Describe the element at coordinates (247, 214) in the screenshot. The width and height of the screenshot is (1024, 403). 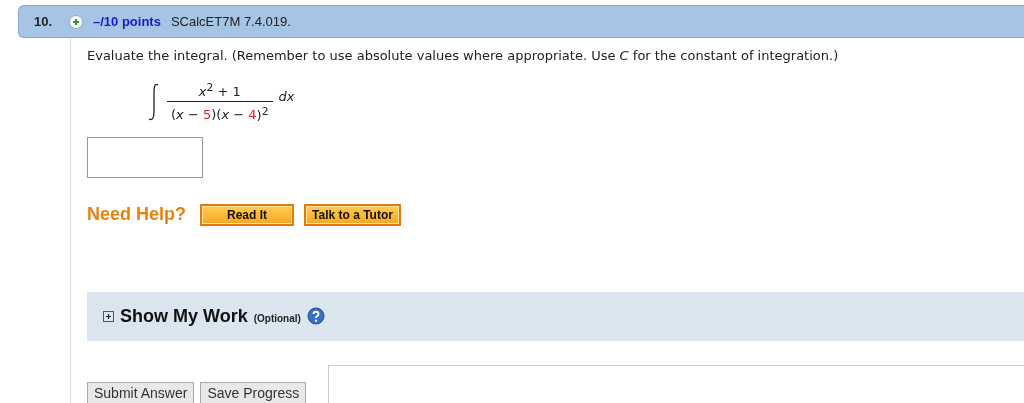
I see `read-it-button: Read It` at that location.